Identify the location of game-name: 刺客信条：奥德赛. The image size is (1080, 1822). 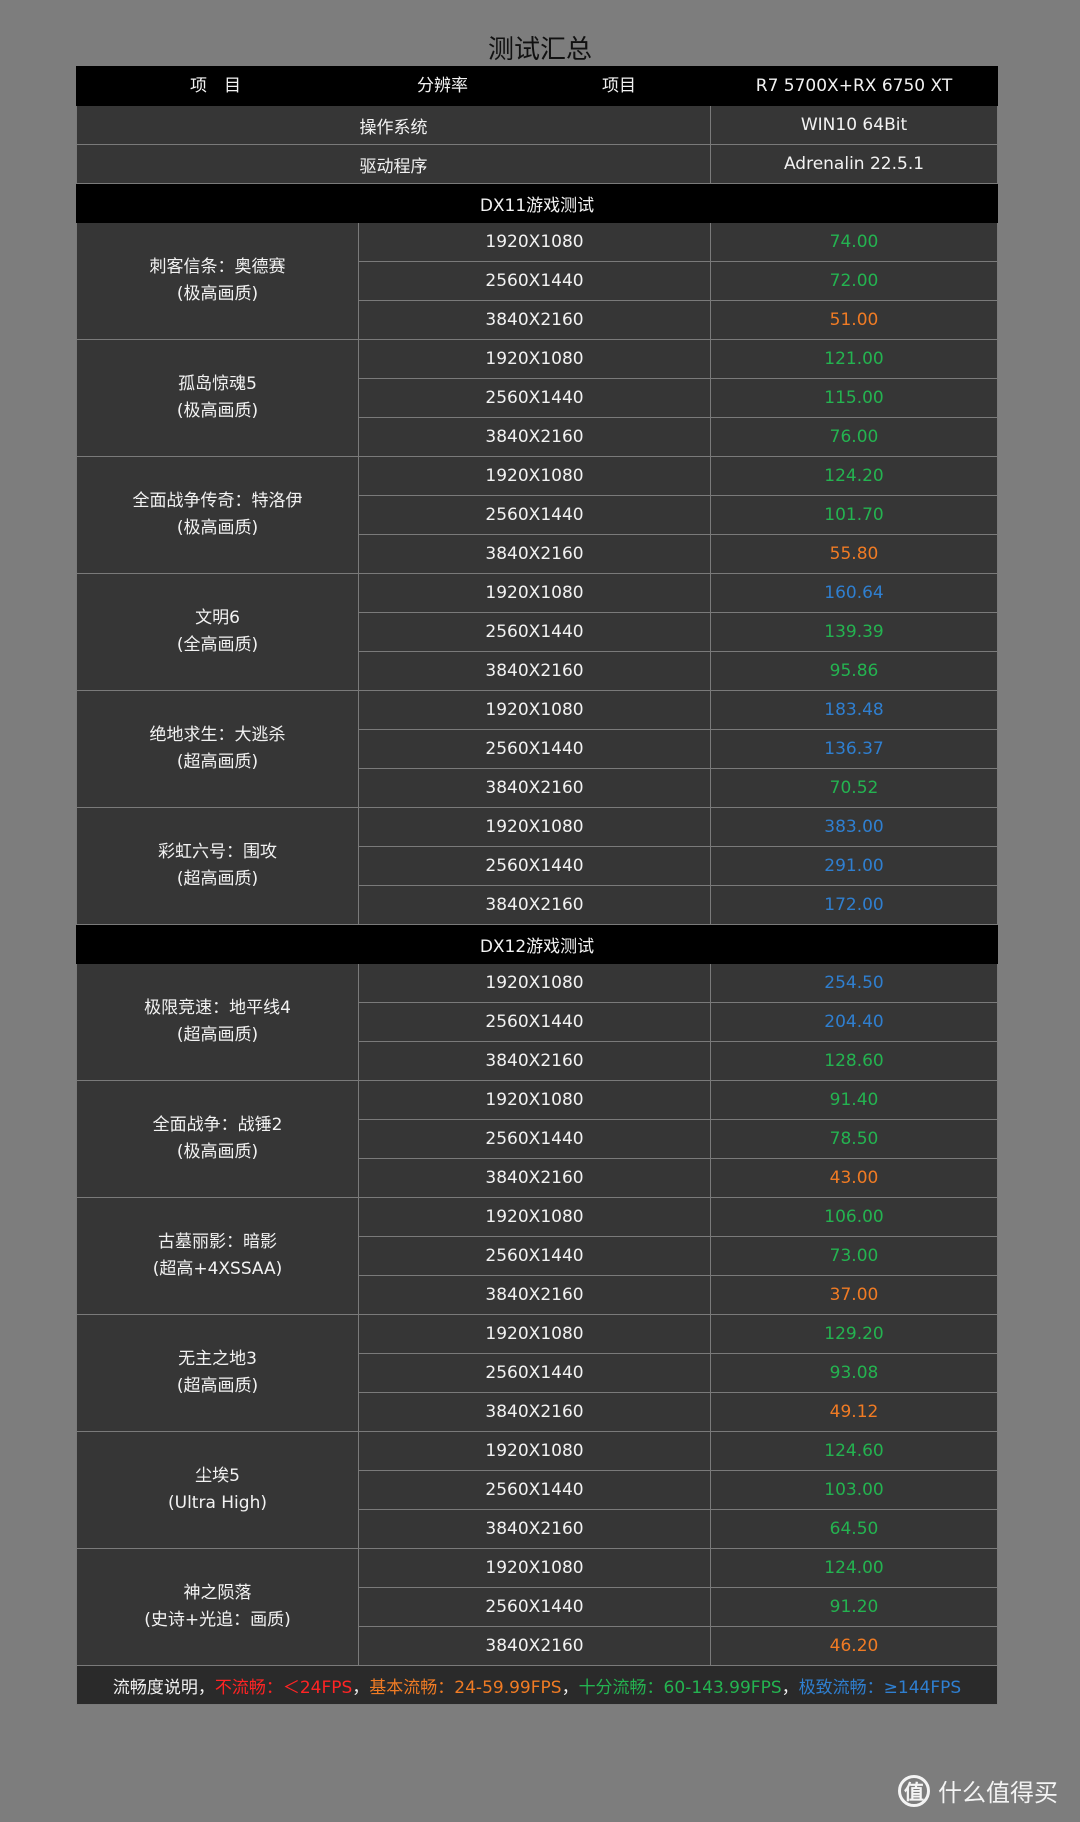
(217, 267).